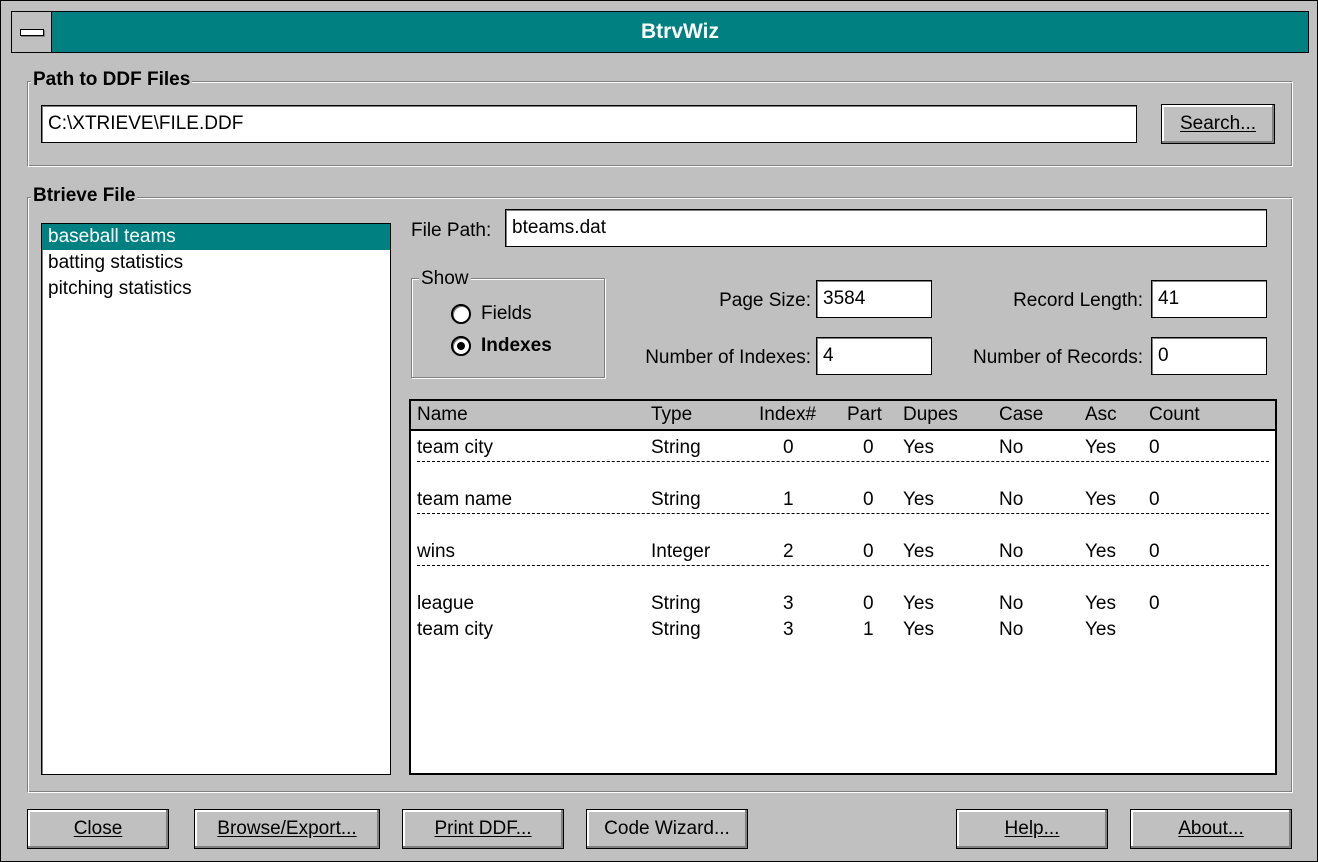  Describe the element at coordinates (216, 237) in the screenshot. I see `file-list-item: baseball teams` at that location.